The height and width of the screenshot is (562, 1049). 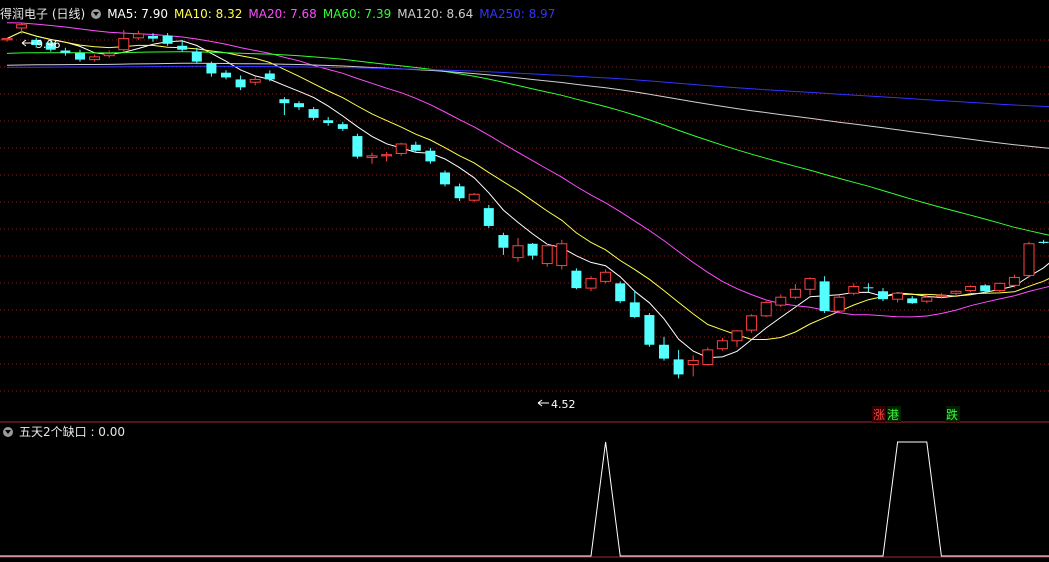 I want to click on ma120-label: MA120: 8.64, so click(x=435, y=14).